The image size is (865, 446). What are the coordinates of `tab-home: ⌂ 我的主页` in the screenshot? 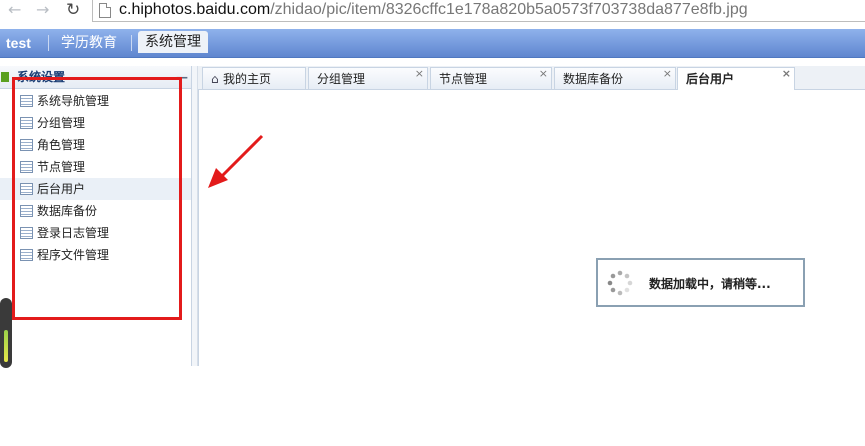 It's located at (254, 78).